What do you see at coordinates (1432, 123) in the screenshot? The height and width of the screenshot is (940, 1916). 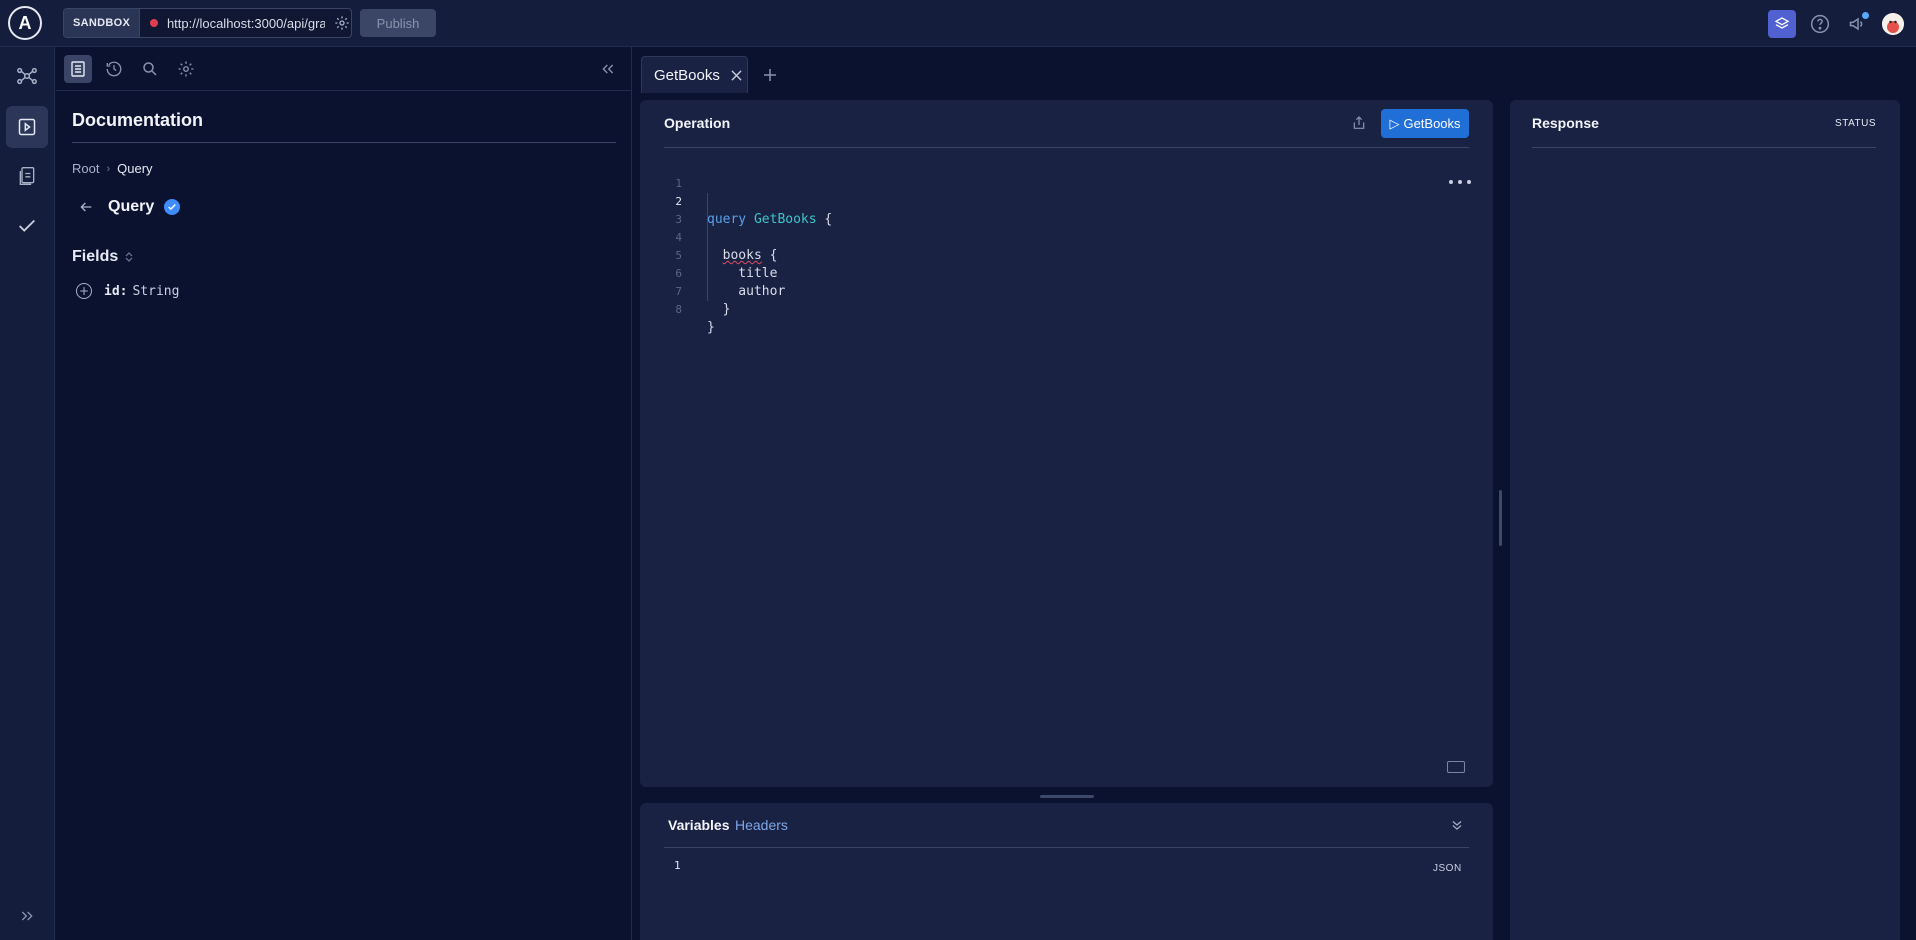 I see `run-button-label: GetBooks` at bounding box center [1432, 123].